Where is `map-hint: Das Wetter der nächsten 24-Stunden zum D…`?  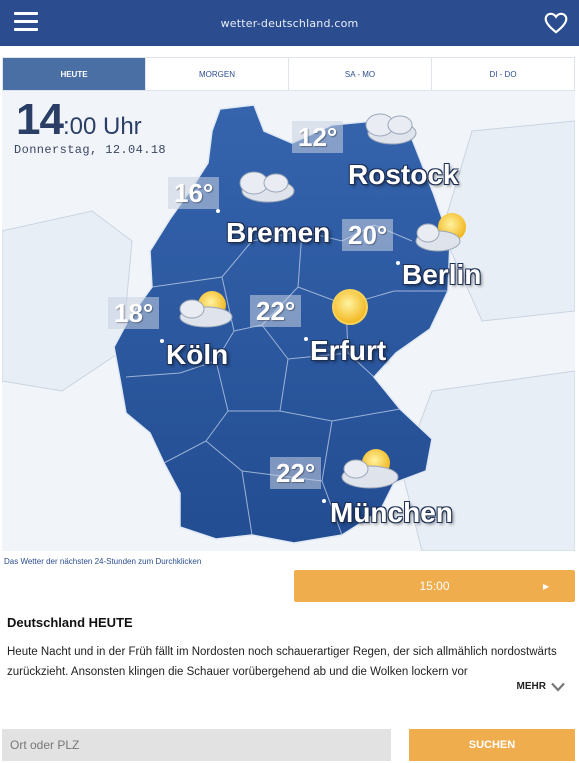 map-hint: Das Wetter der nächsten 24-Stunden zum D… is located at coordinates (103, 561).